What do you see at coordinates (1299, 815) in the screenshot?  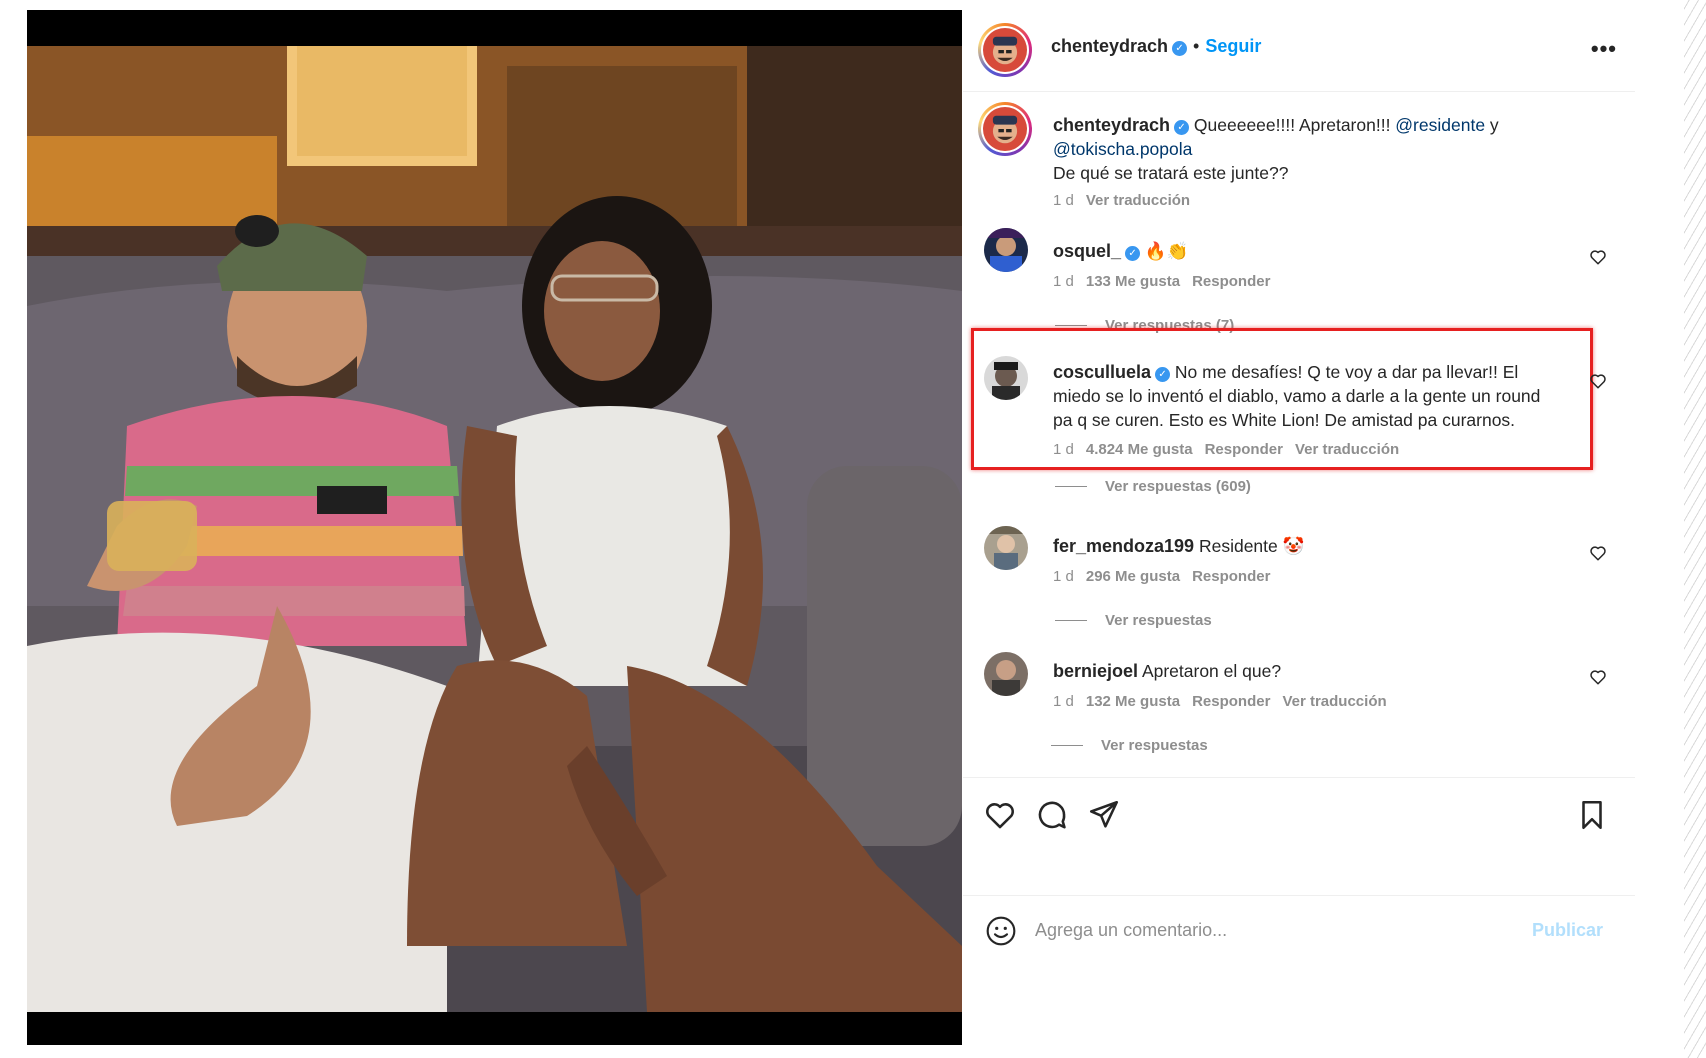 I see `action-bar` at bounding box center [1299, 815].